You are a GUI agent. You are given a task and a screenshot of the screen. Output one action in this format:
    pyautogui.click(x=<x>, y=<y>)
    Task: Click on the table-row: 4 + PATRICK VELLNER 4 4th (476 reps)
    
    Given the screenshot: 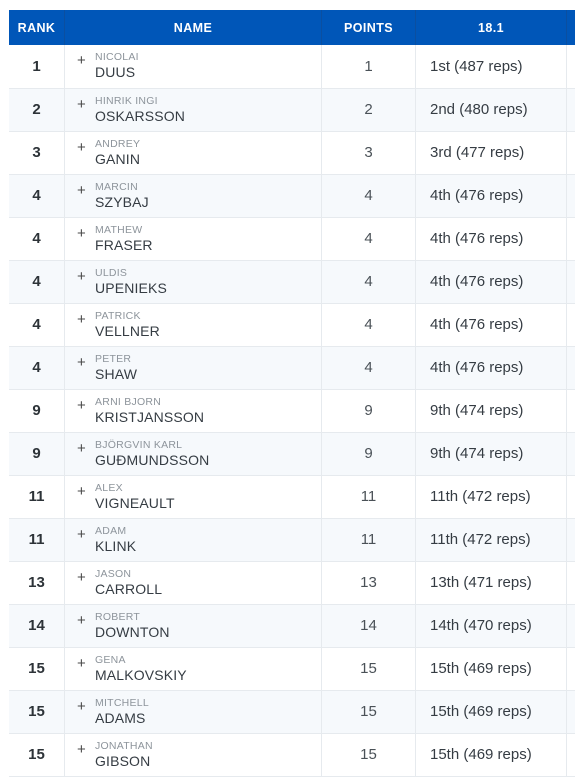 What is the action you would take?
    pyautogui.click(x=292, y=325)
    